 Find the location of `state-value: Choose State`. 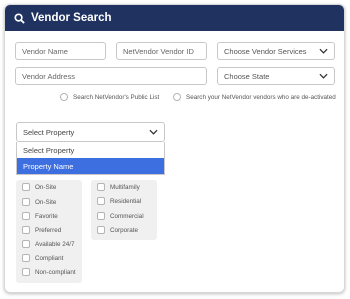

state-value: Choose State is located at coordinates (247, 76).